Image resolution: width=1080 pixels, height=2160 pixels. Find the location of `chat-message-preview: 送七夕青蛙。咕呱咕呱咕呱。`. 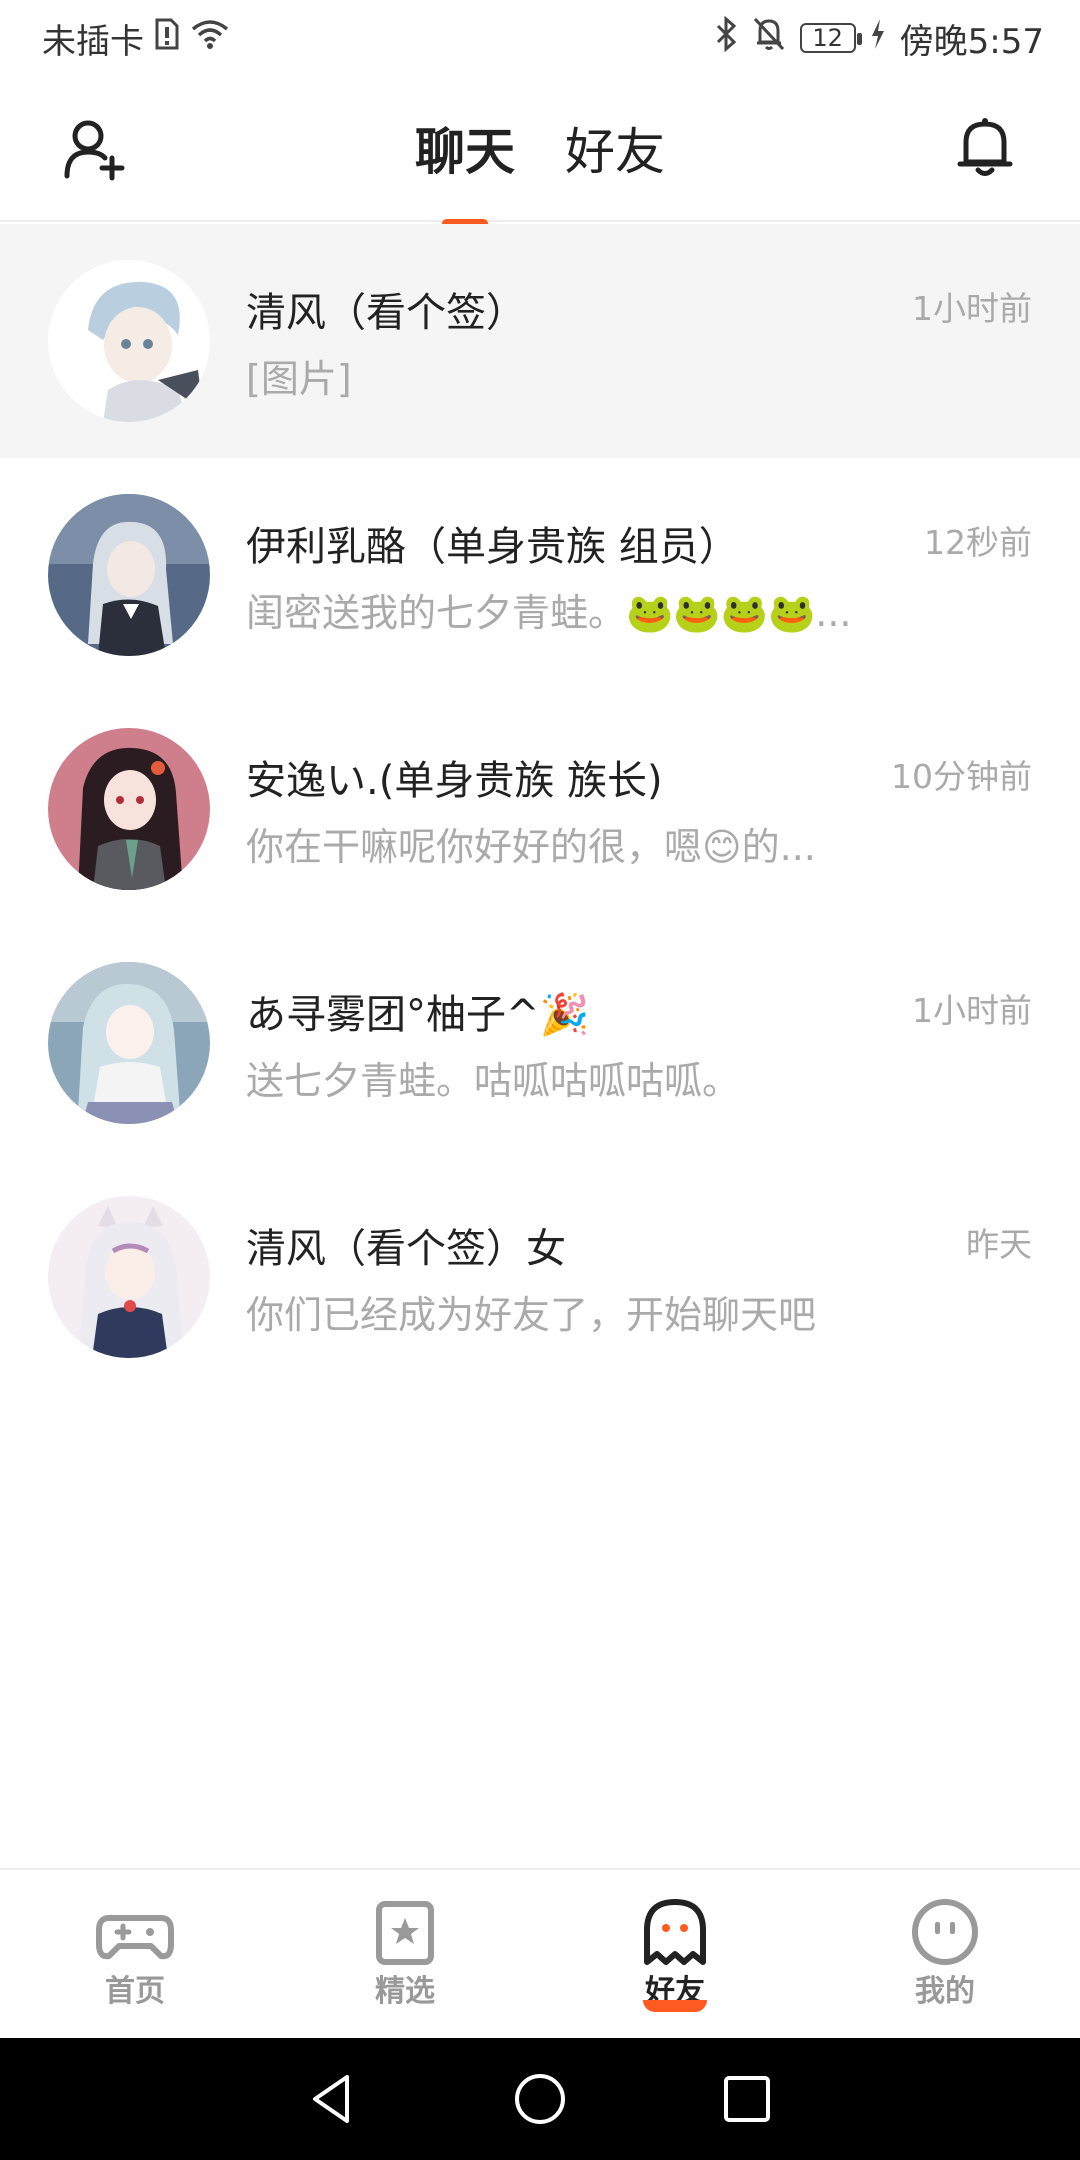

chat-message-preview: 送七夕青蛙。咕呱咕呱咕呱。 is located at coordinates (493, 1081).